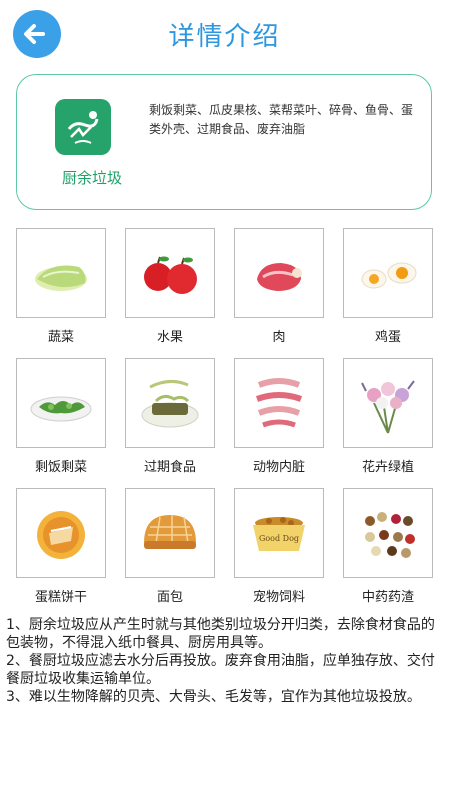 Image resolution: width=449 pixels, height=800 pixels. I want to click on item-herbs: 中药药渣, so click(388, 546).